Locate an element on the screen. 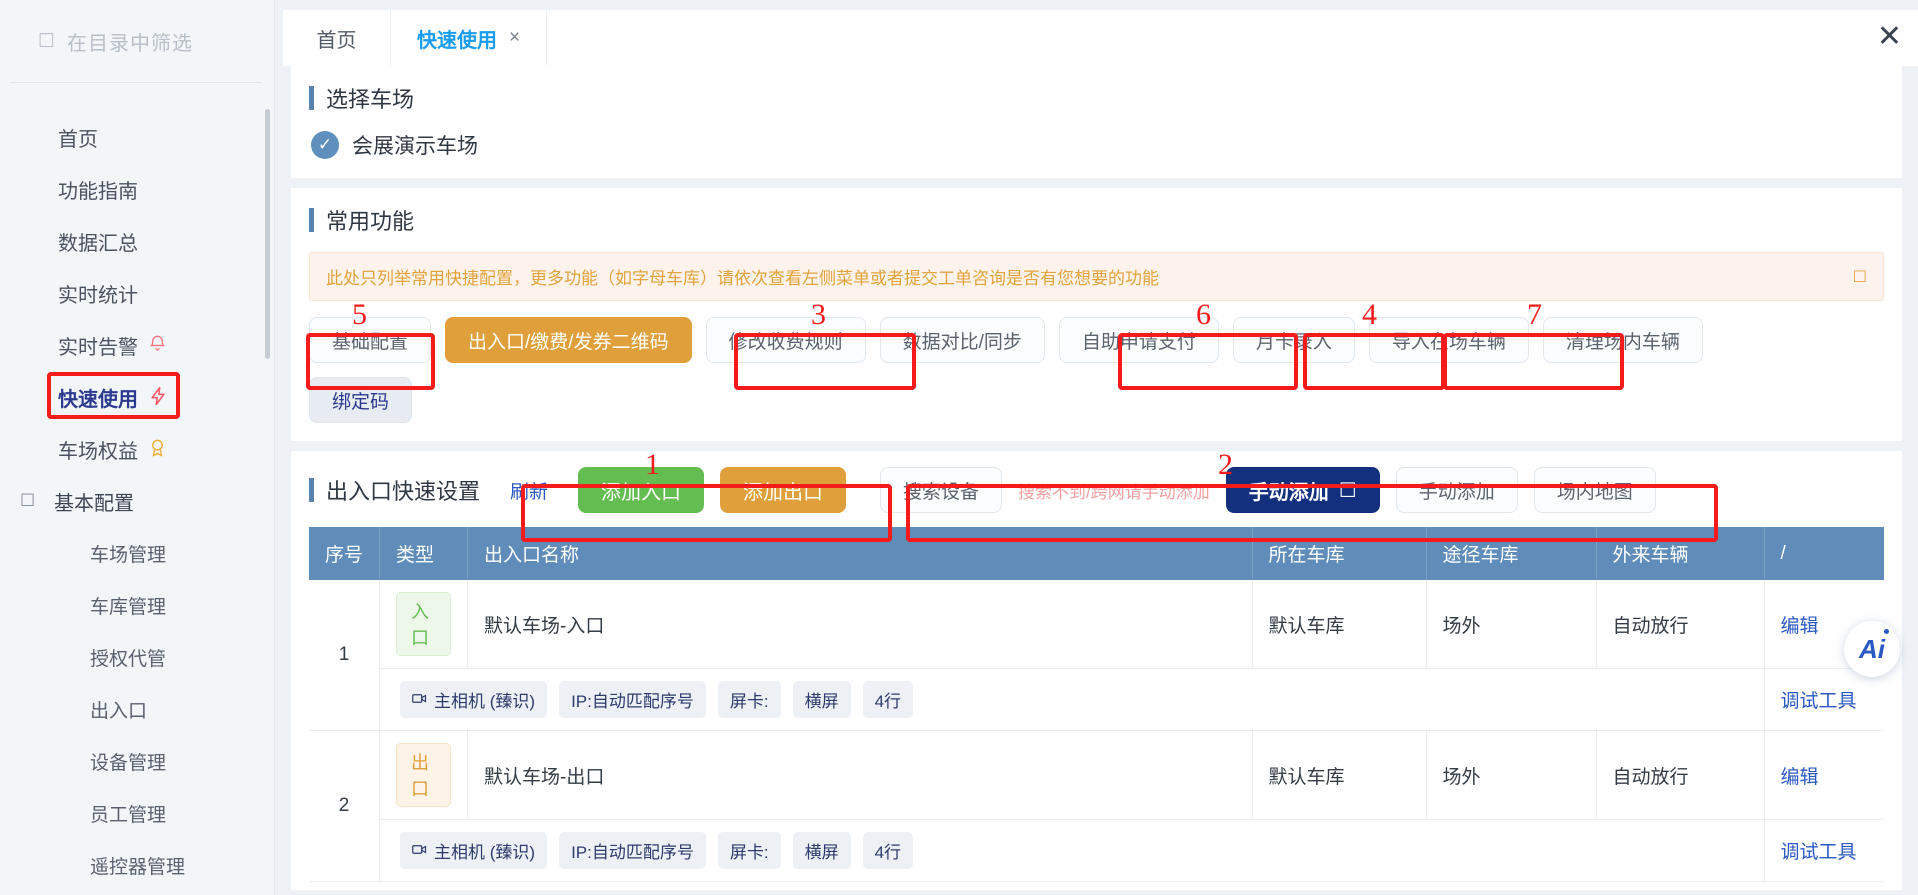 Image resolution: width=1918 pixels, height=895 pixels. sidebar-item-label: 车库管理 is located at coordinates (128, 607).